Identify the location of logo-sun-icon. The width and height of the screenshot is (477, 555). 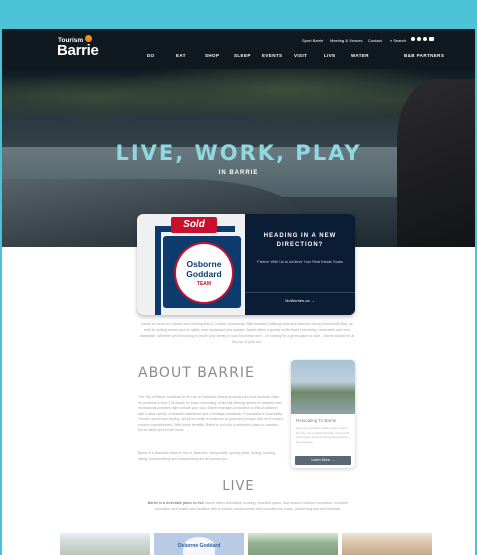
(88, 38).